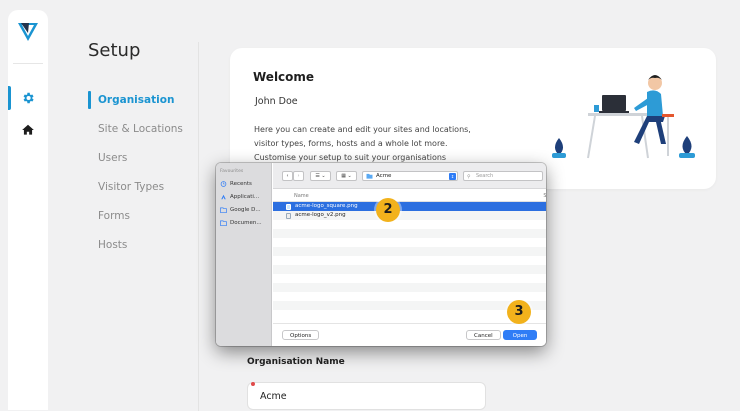 The image size is (740, 411). I want to click on chevron-left-icon: ‹, so click(287, 176).